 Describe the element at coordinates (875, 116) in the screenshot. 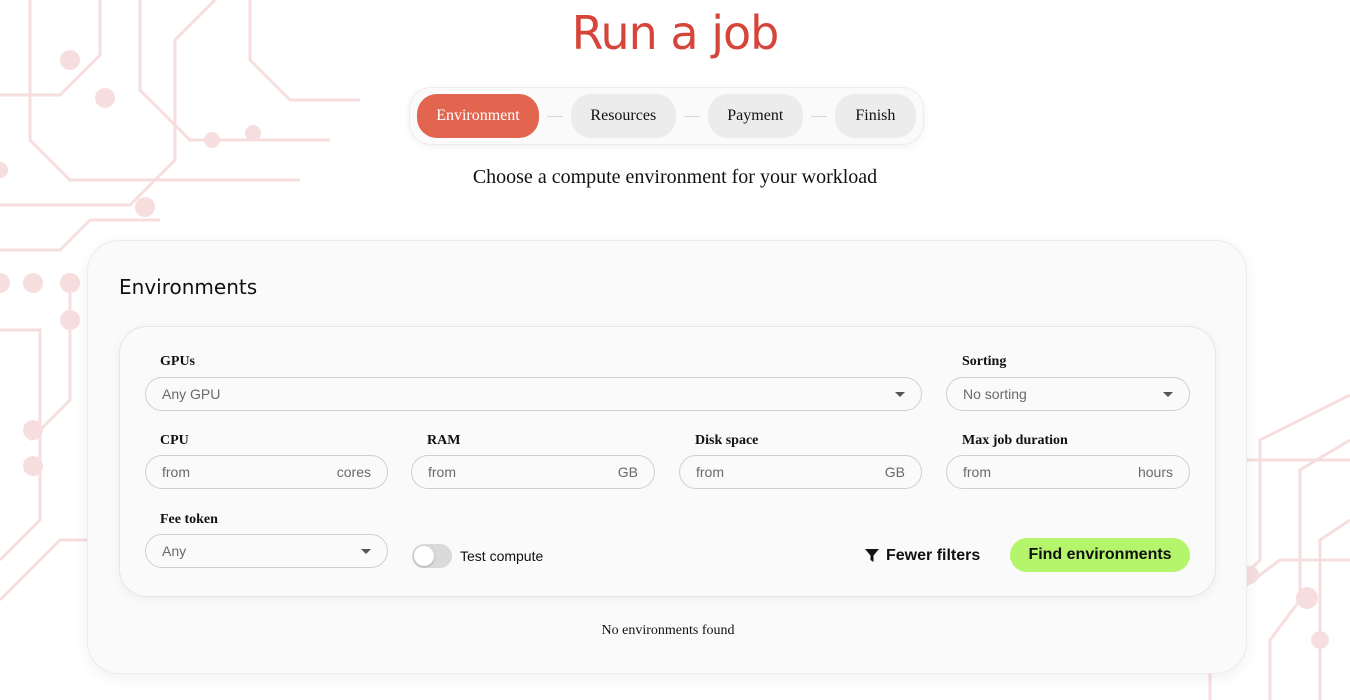

I see `step-finish: Finish` at that location.